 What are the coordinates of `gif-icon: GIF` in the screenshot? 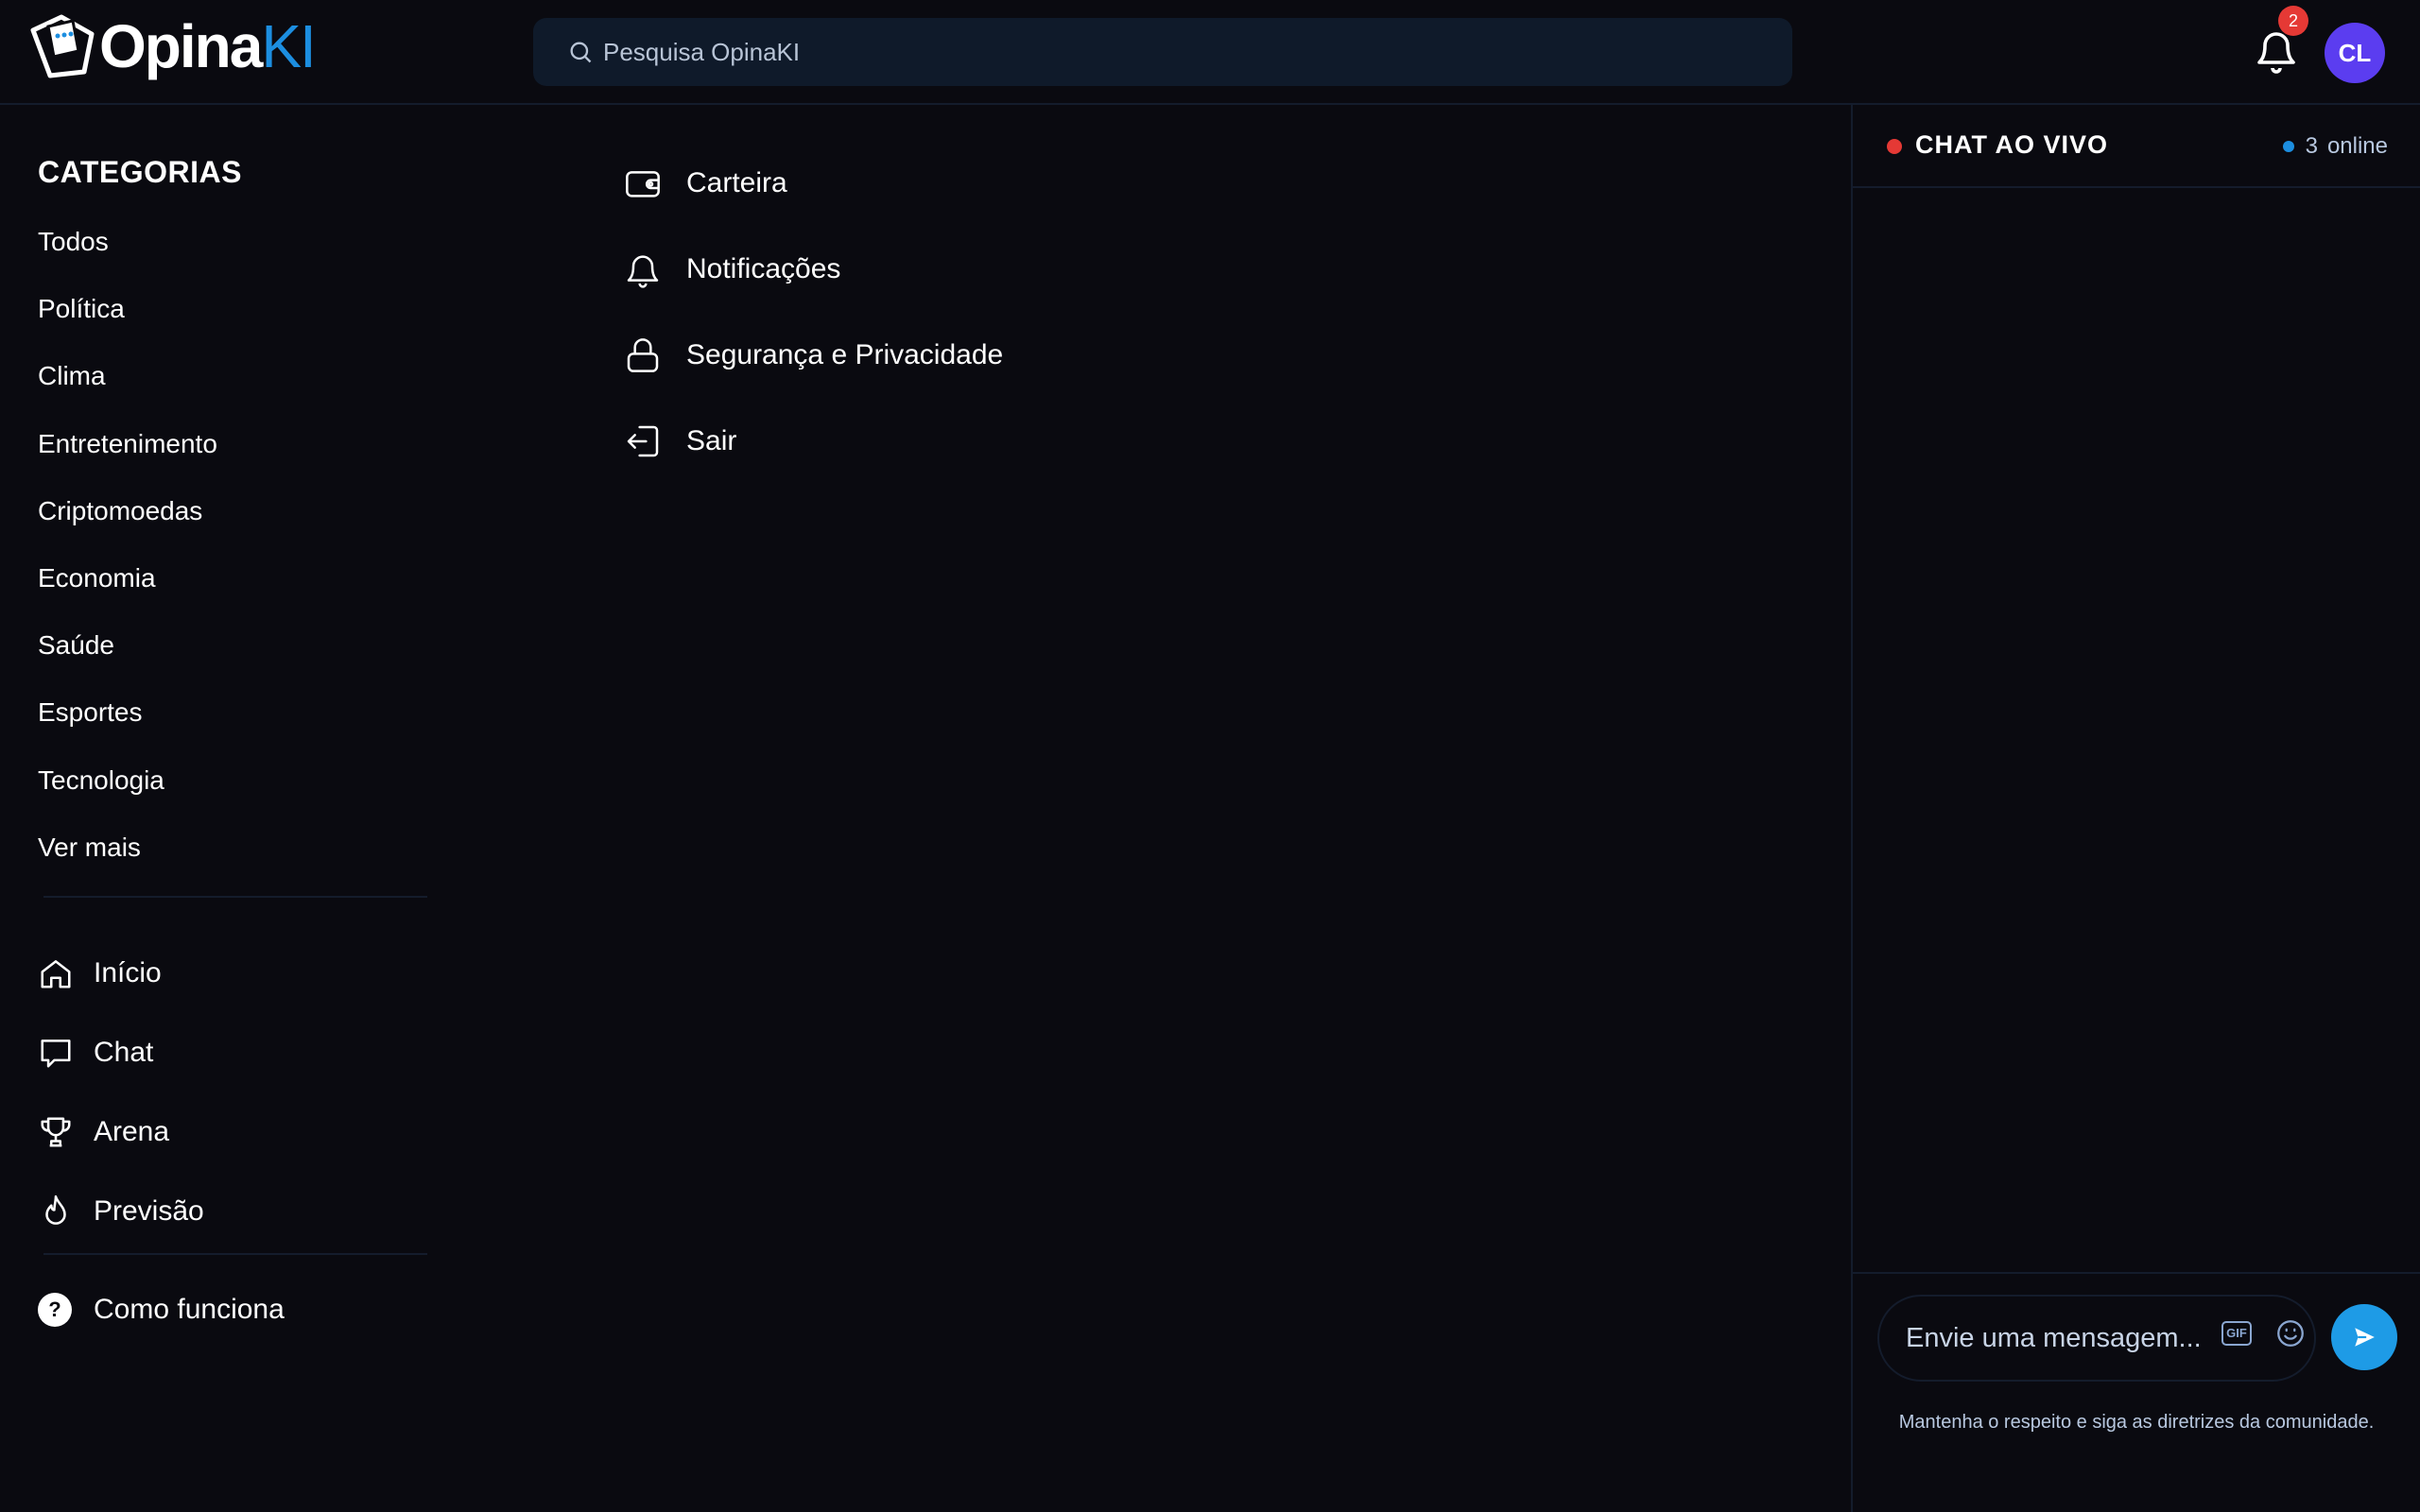 It's located at (2236, 1333).